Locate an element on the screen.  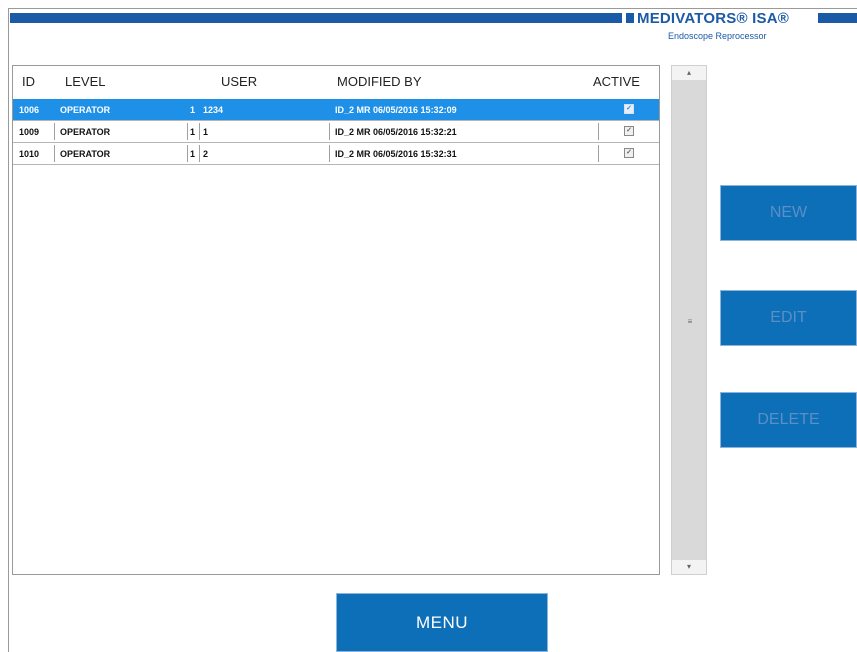
scroll-grip-icon: ≡ is located at coordinates (690, 322).